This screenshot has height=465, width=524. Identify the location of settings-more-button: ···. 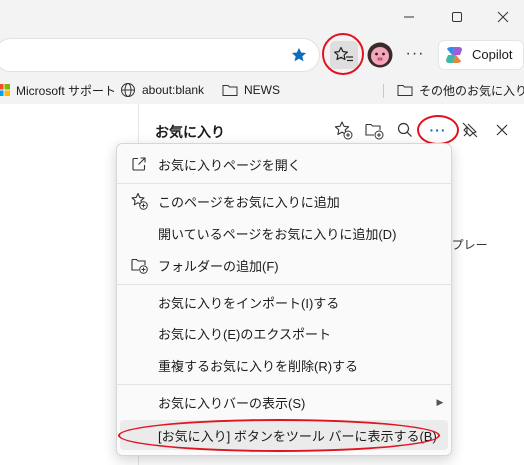
(415, 55).